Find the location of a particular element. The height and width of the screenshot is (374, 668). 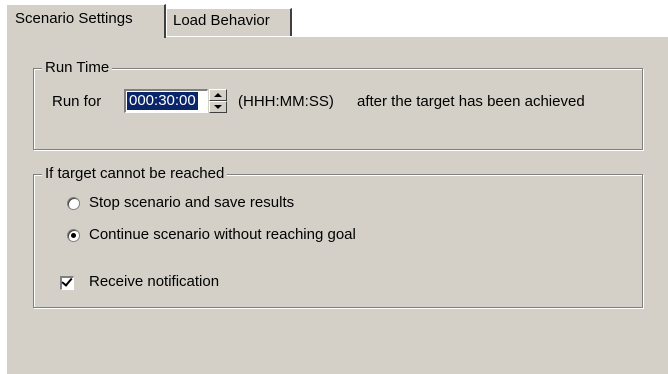

arrow-down-icon is located at coordinates (218, 107).